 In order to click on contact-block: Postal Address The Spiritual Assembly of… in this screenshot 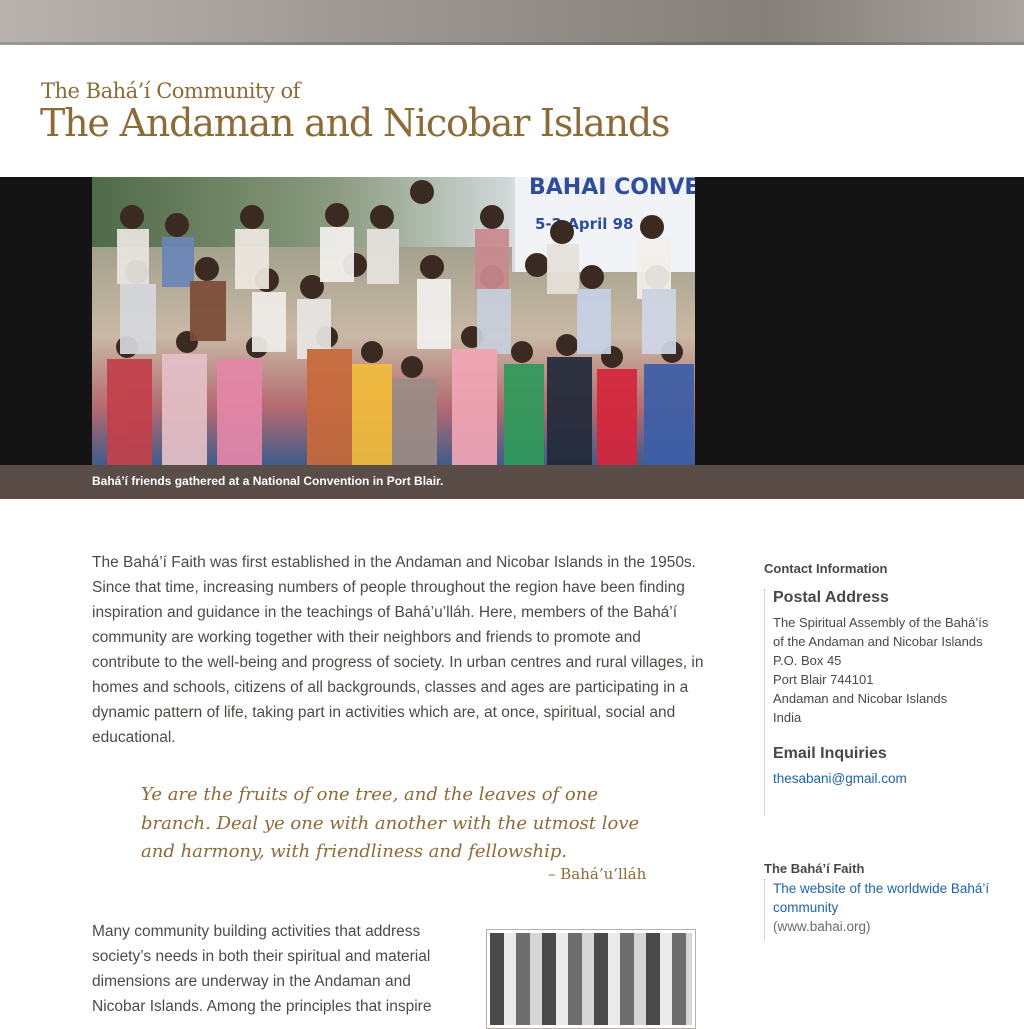, I will do `click(888, 702)`.